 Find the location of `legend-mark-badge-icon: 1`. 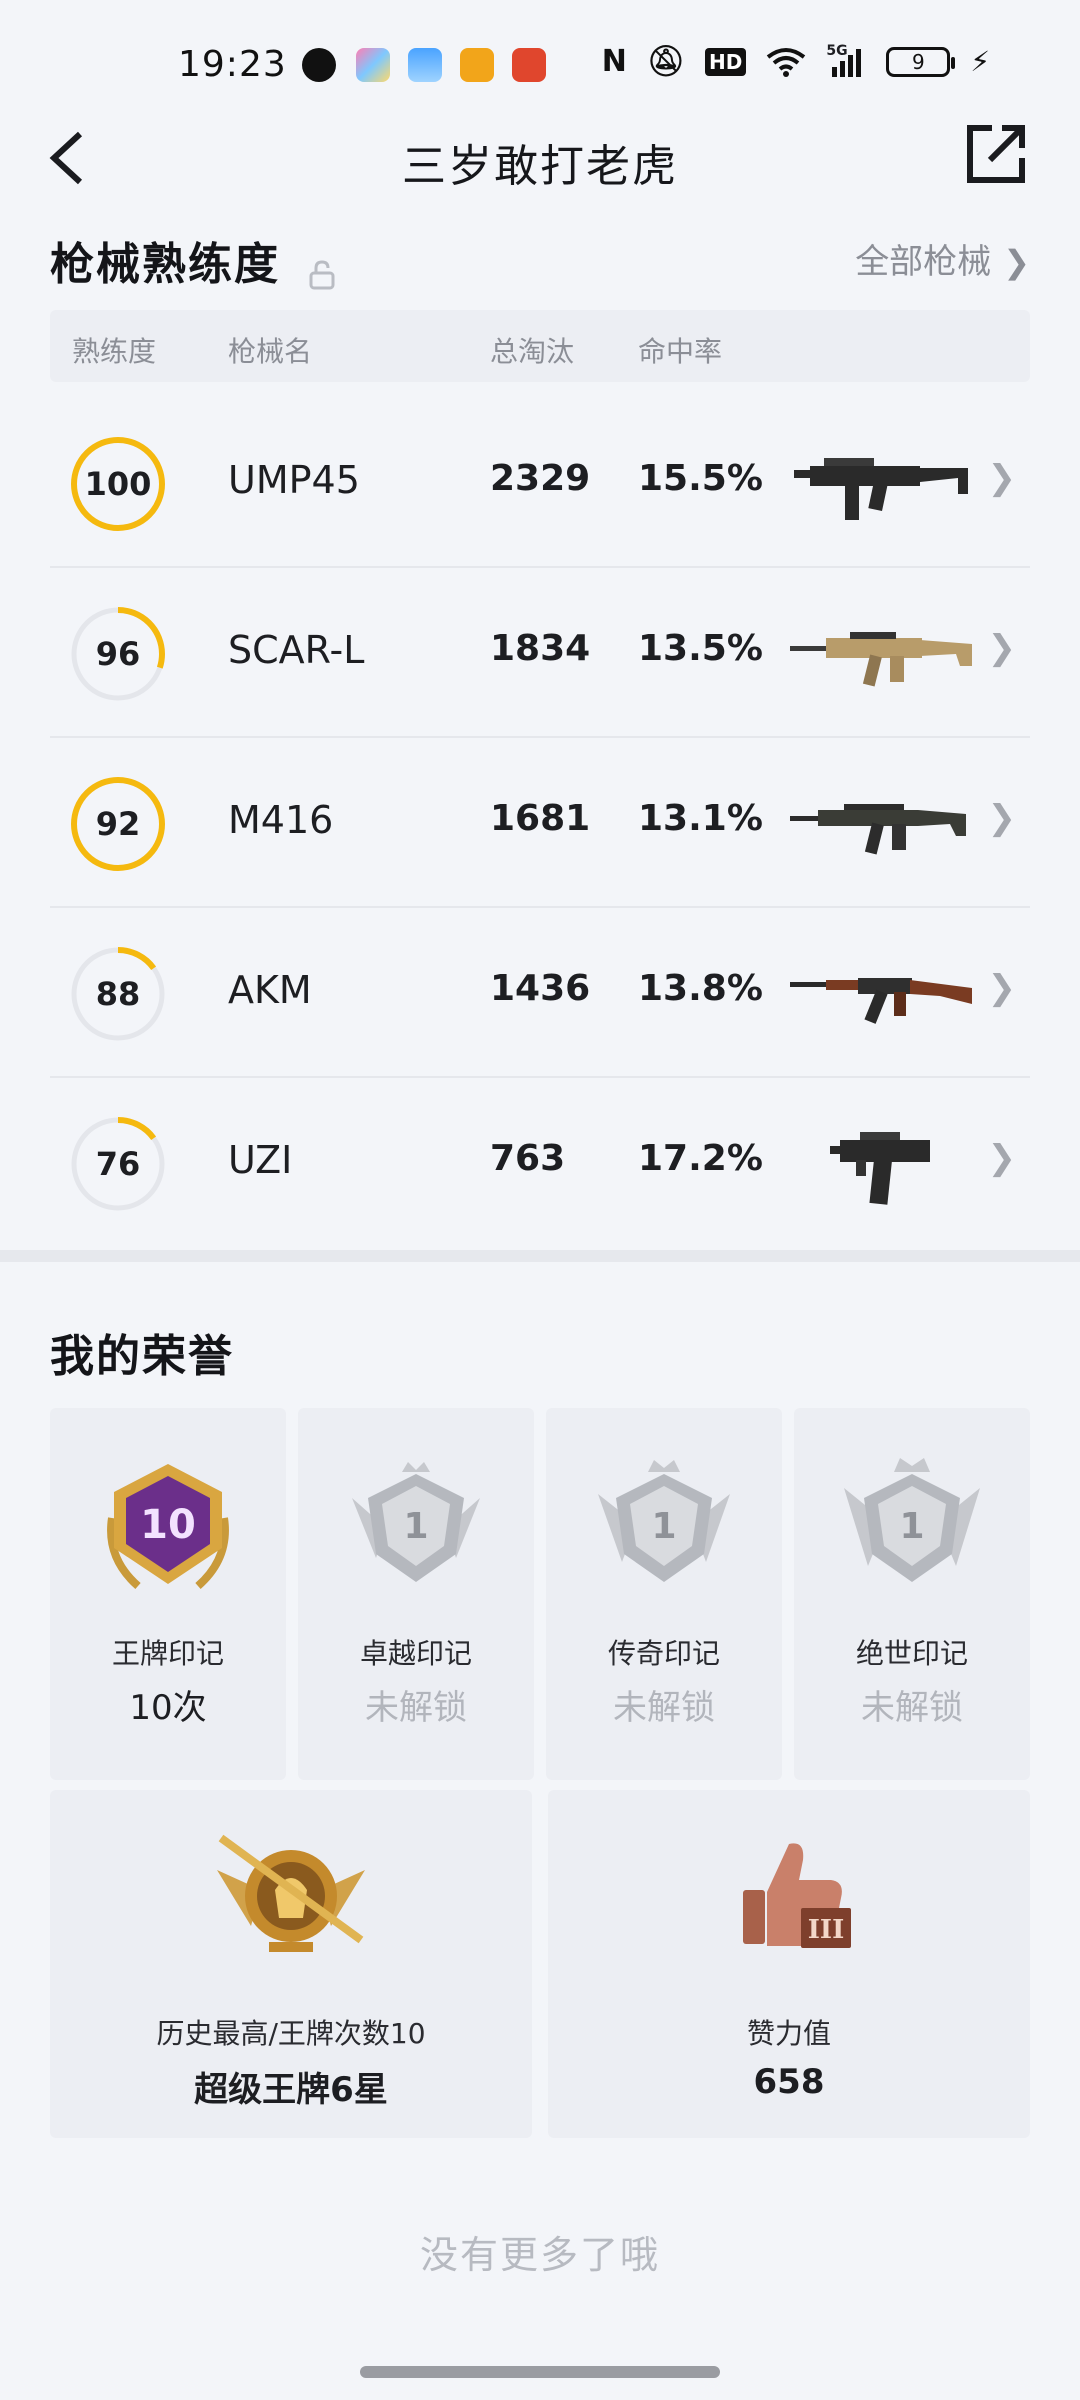

legend-mark-badge-icon: 1 is located at coordinates (664, 1521).